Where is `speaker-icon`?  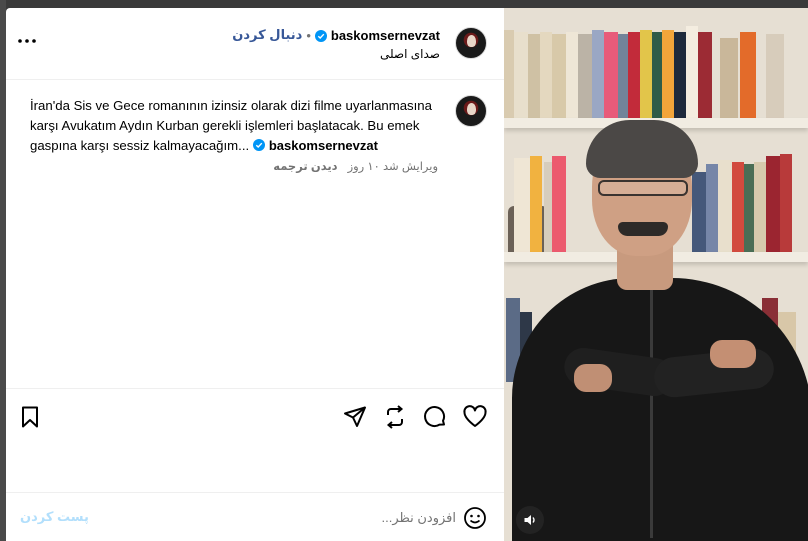
speaker-icon is located at coordinates (530, 520).